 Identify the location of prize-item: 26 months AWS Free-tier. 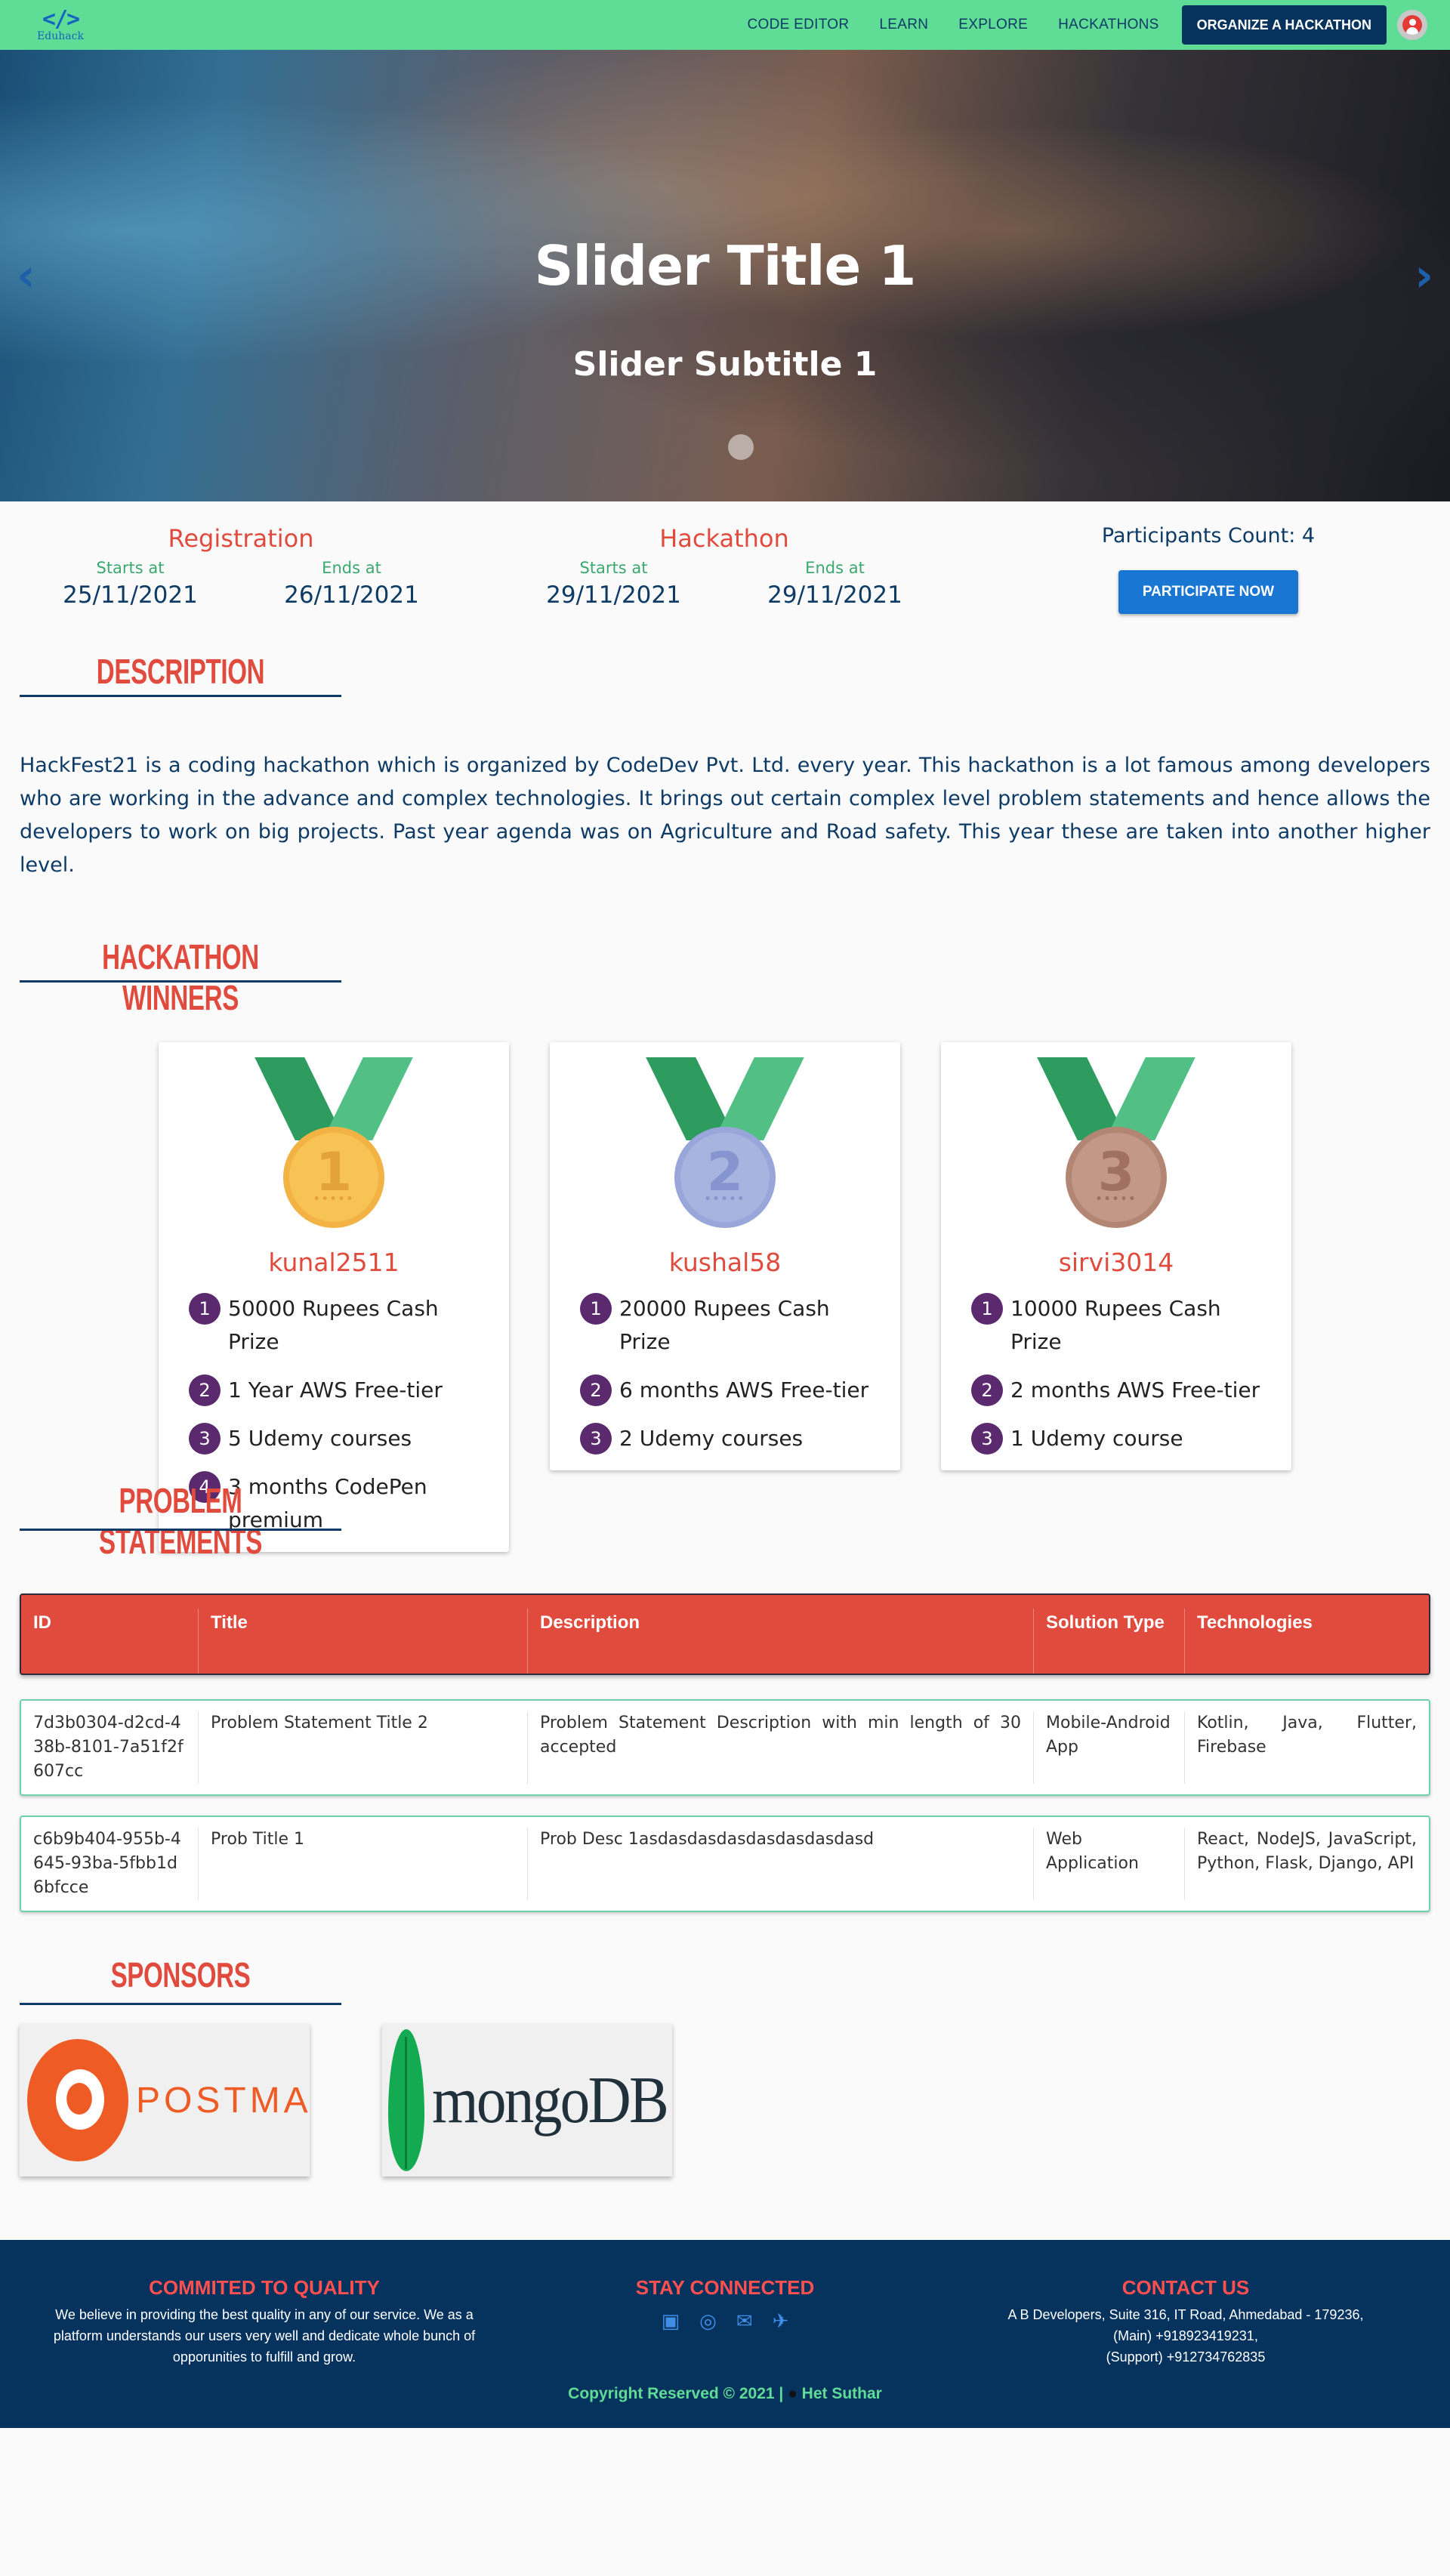
(725, 1390).